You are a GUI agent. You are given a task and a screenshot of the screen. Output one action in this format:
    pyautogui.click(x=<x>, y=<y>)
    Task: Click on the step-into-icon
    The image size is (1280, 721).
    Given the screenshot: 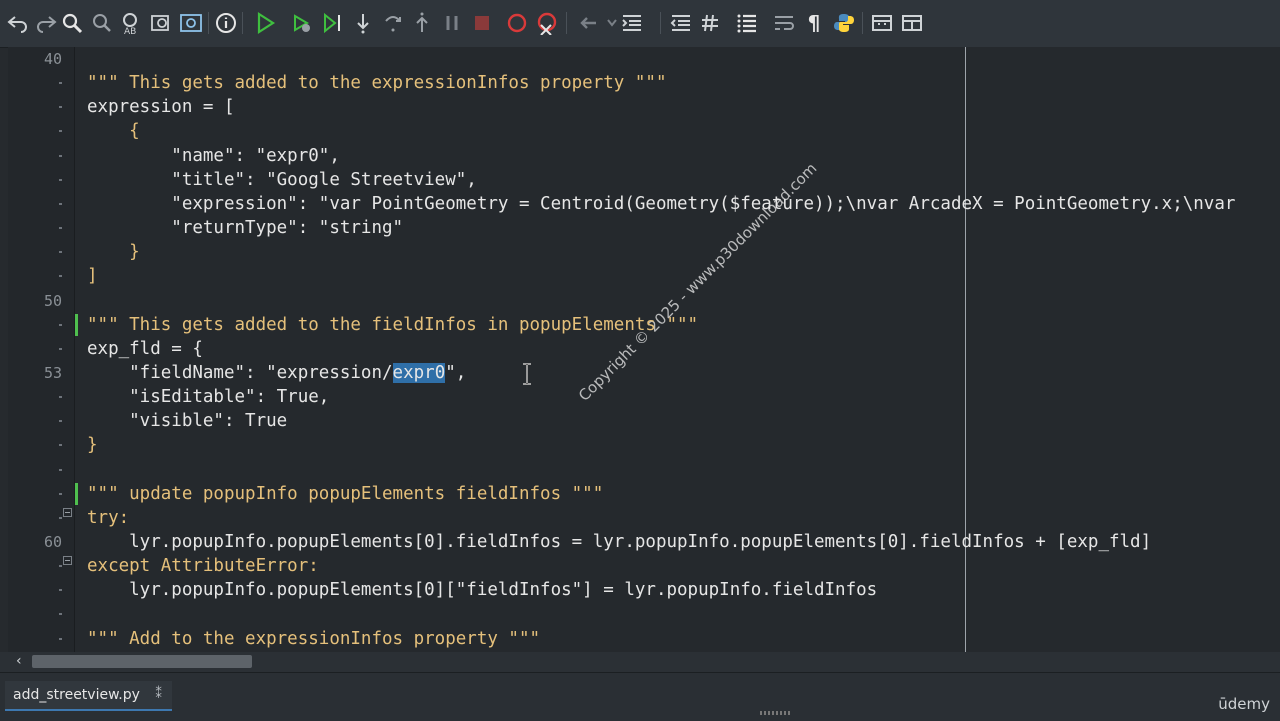 What is the action you would take?
    pyautogui.click(x=363, y=23)
    